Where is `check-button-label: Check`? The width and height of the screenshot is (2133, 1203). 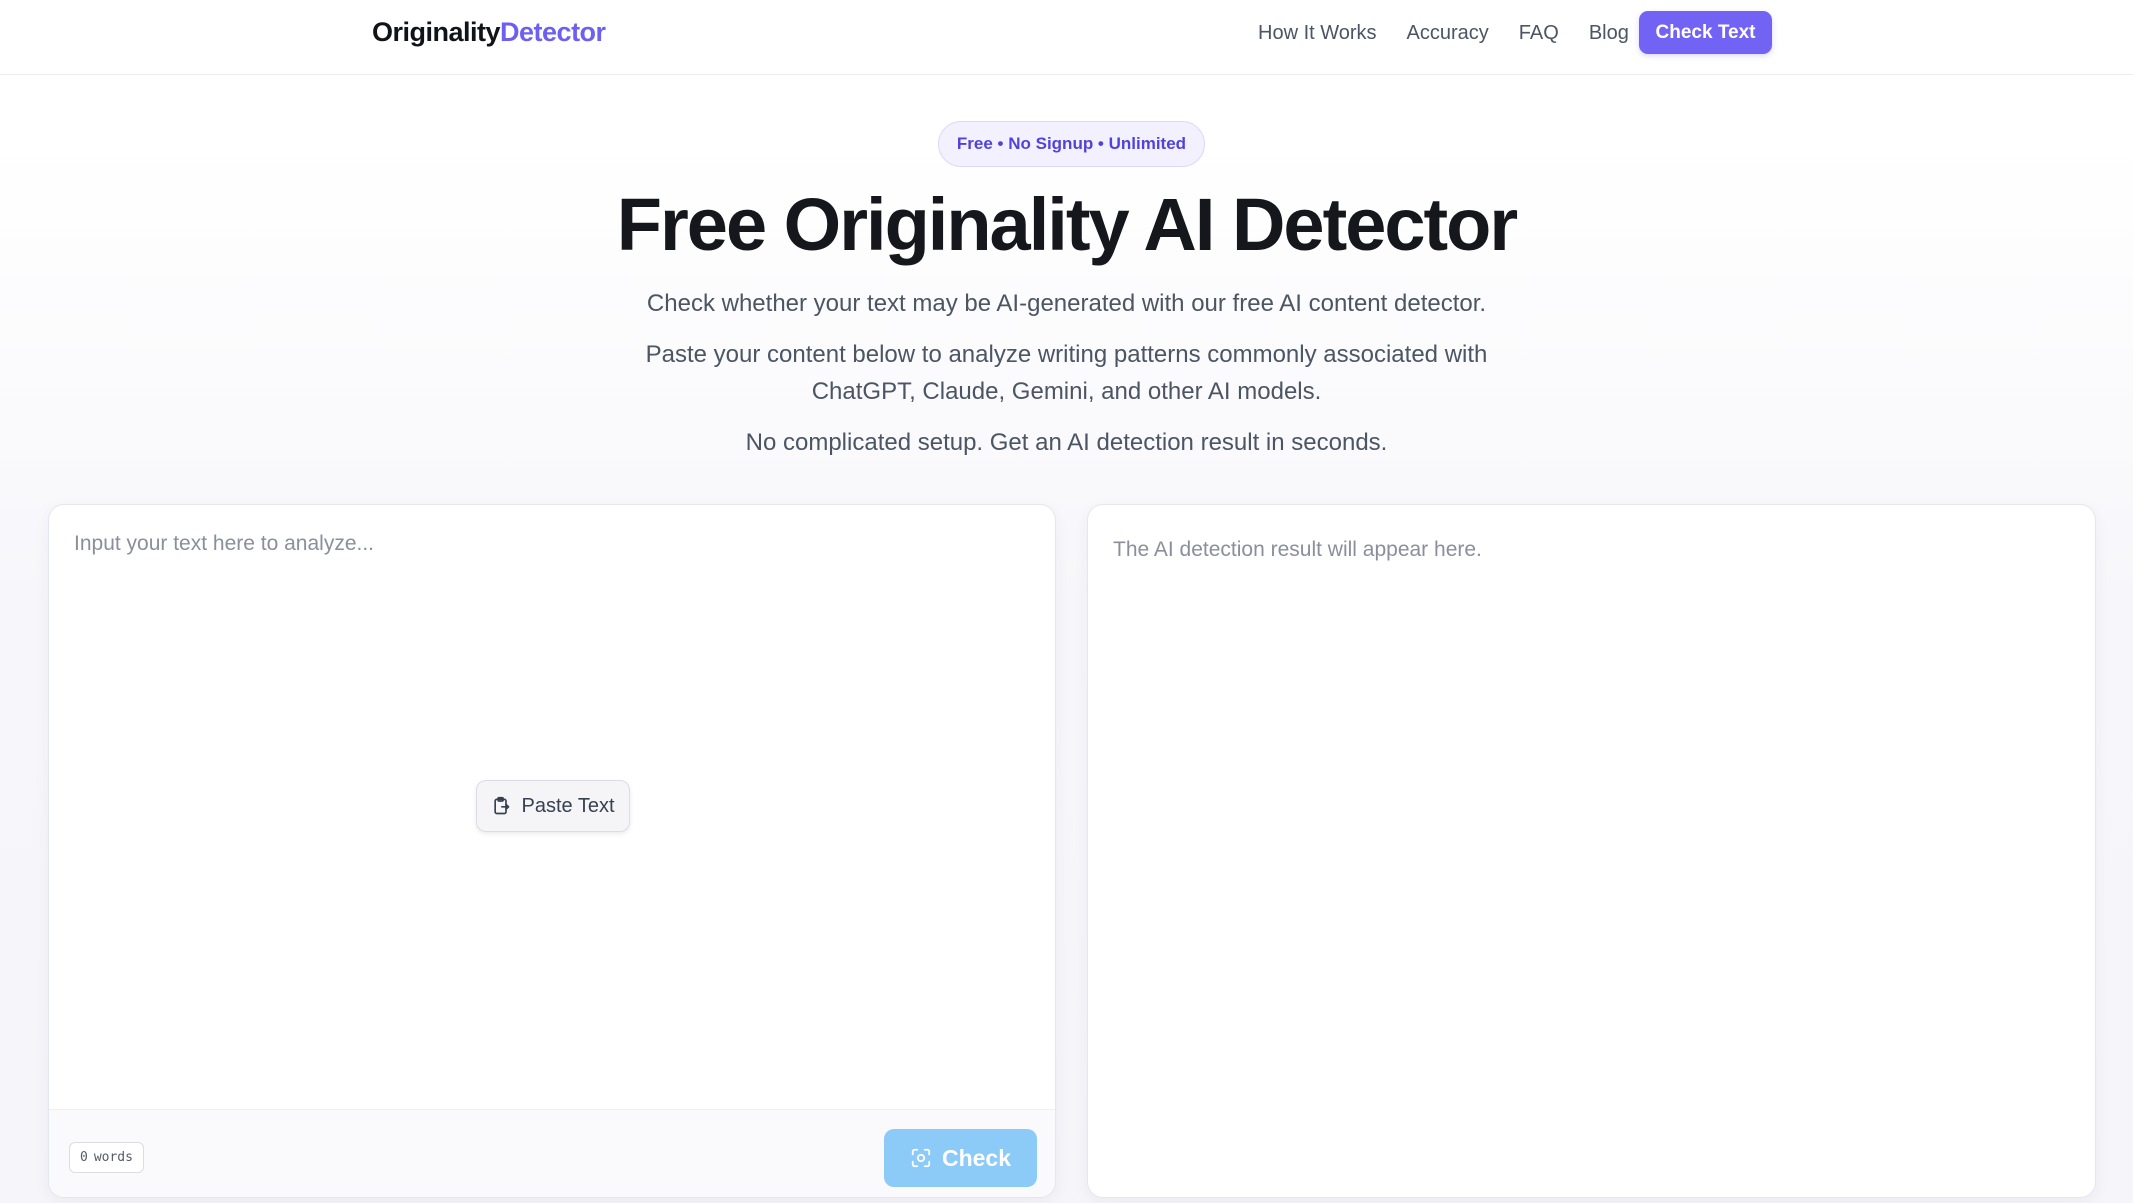
check-button-label: Check is located at coordinates (976, 1157).